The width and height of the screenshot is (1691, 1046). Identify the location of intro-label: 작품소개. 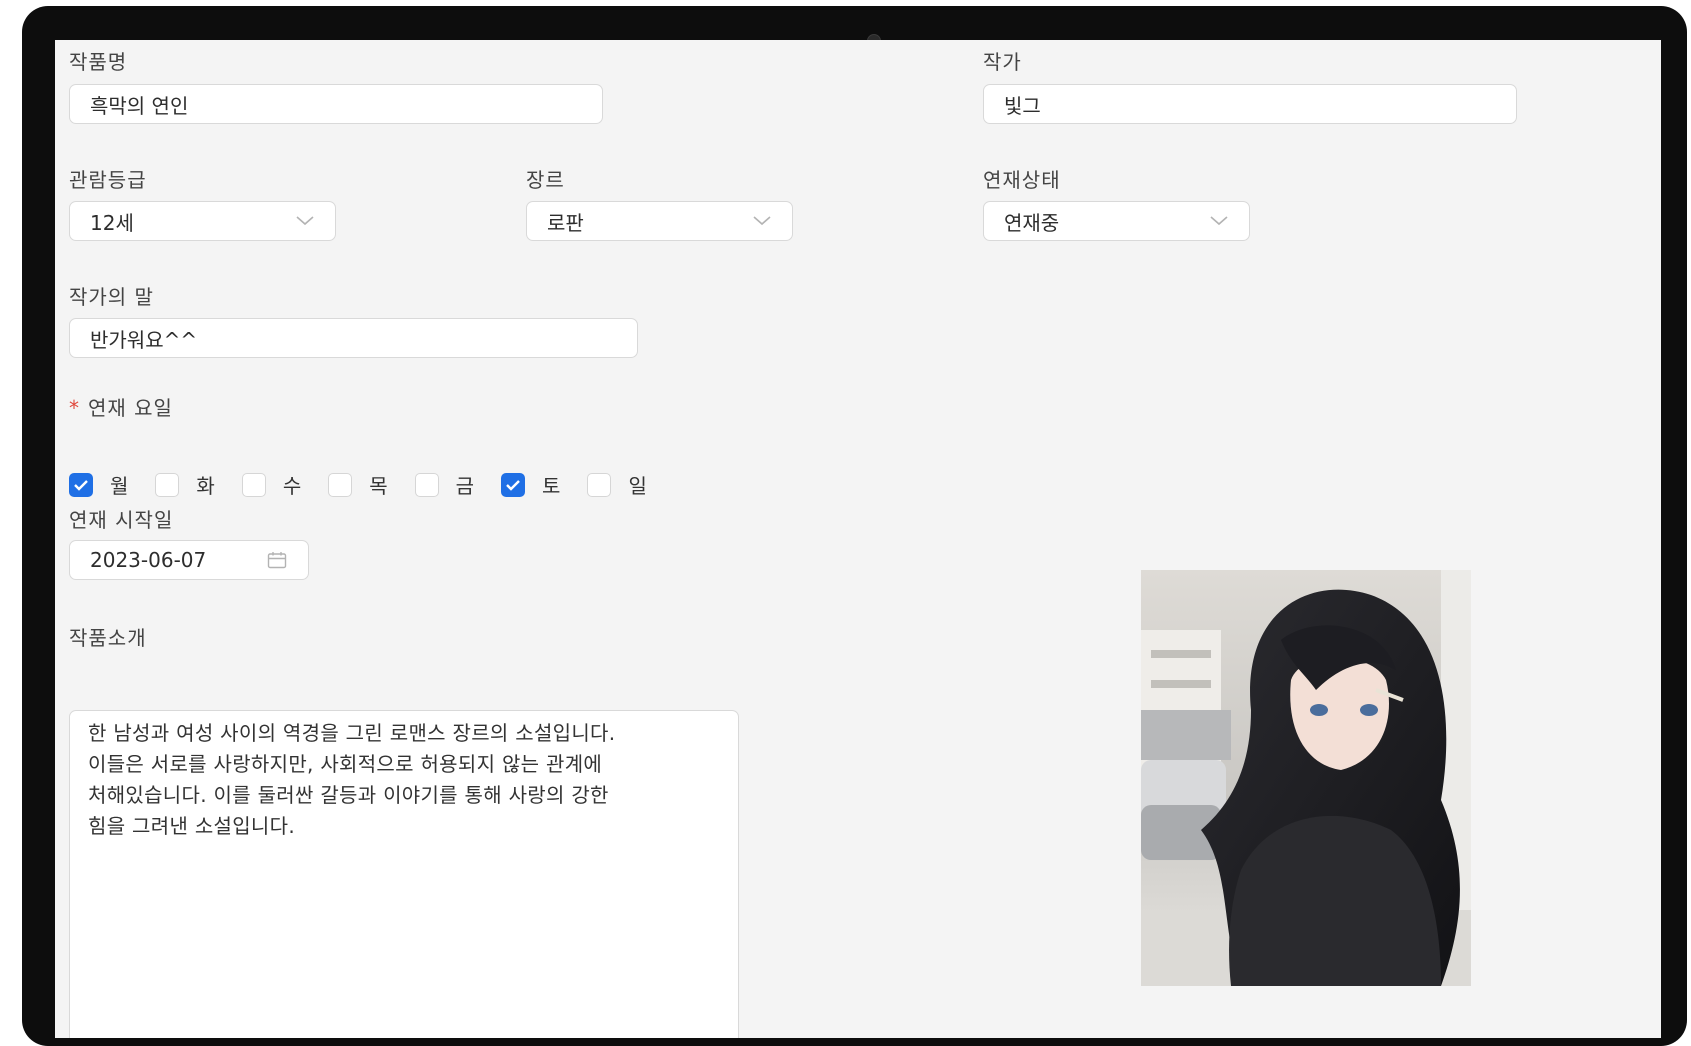
(108, 638).